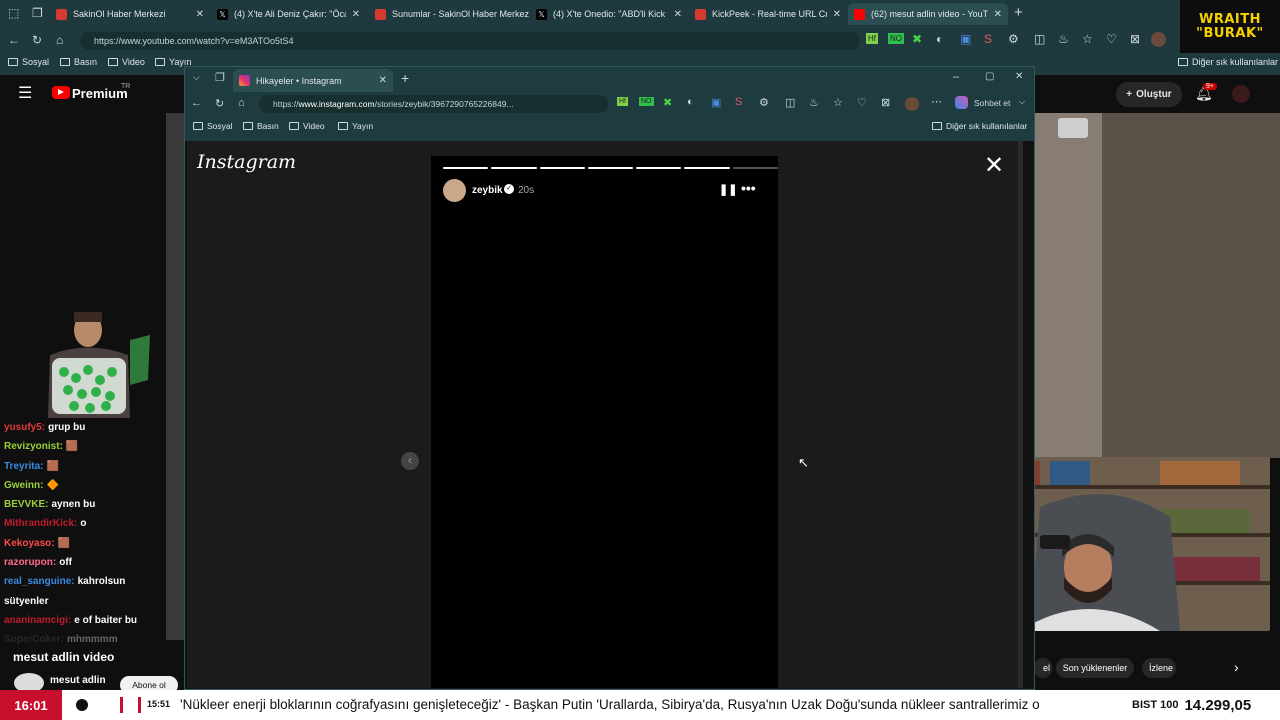 The image size is (1280, 720). Describe the element at coordinates (748, 188) in the screenshot. I see `more-options-icon: •••` at that location.